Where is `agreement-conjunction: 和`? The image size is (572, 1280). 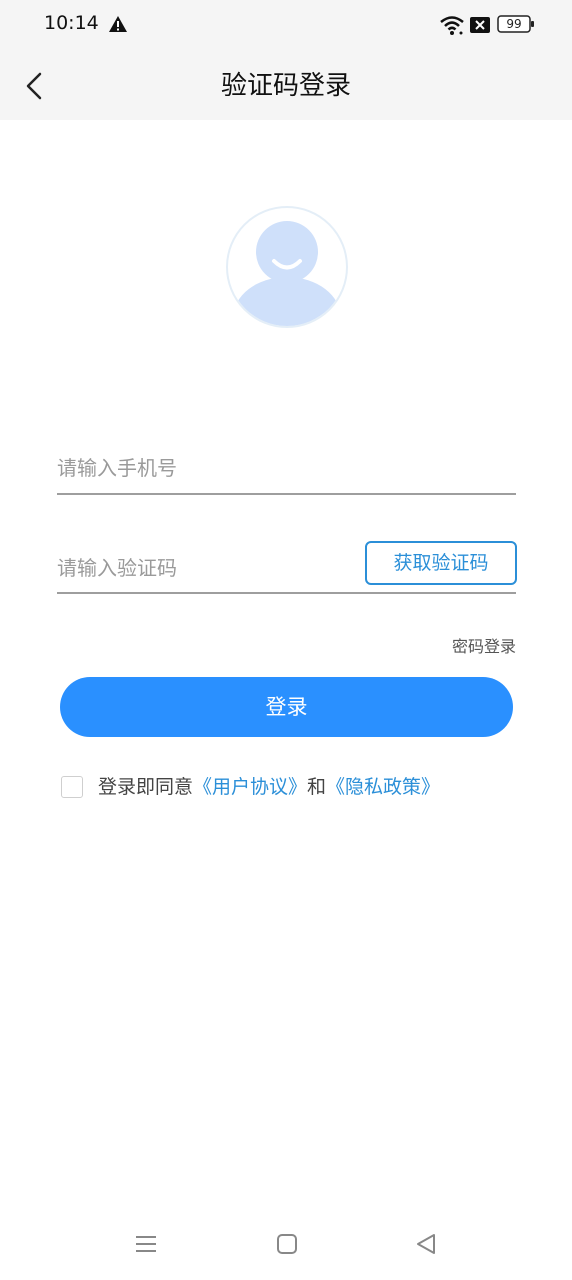
agreement-conjunction: 和 is located at coordinates (317, 787).